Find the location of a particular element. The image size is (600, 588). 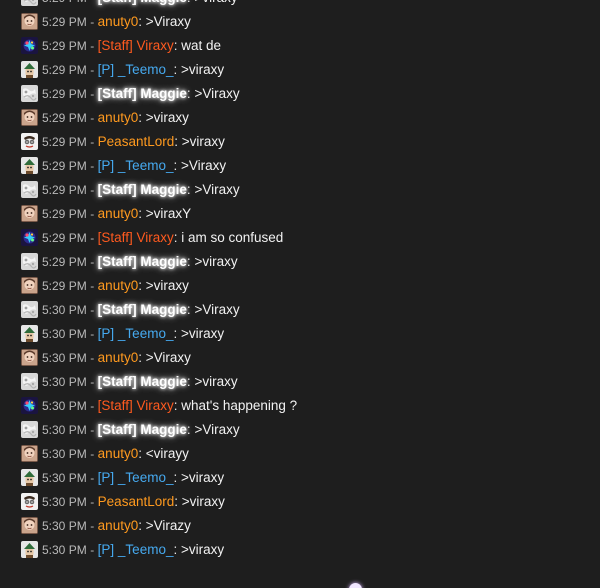

message-line: 5:29 PM - anuty0: >viraxy is located at coordinates (115, 118).